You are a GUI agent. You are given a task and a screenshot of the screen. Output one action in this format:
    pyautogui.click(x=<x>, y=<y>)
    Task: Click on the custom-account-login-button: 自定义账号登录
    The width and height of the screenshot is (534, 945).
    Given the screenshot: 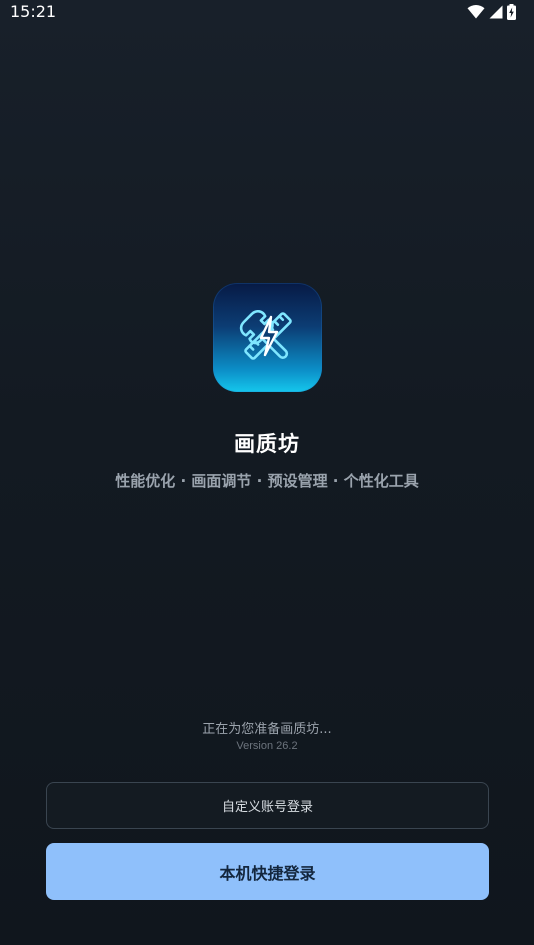 What is the action you would take?
    pyautogui.click(x=267, y=805)
    